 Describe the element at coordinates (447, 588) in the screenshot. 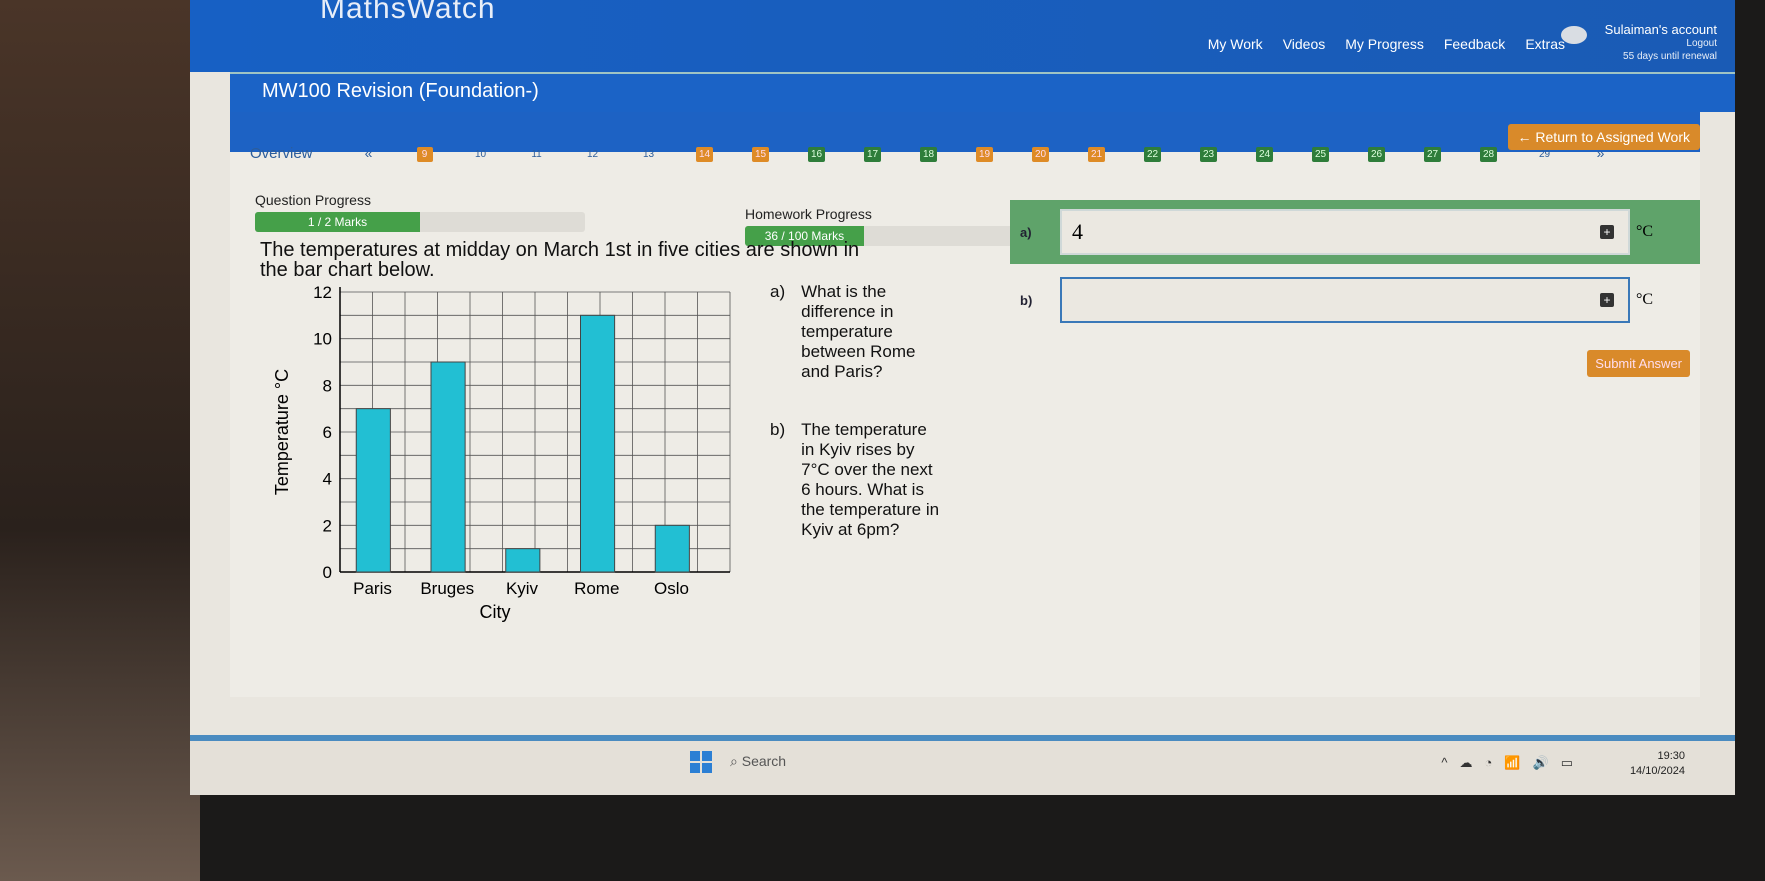

I see `x-tick-label: Bruges` at that location.